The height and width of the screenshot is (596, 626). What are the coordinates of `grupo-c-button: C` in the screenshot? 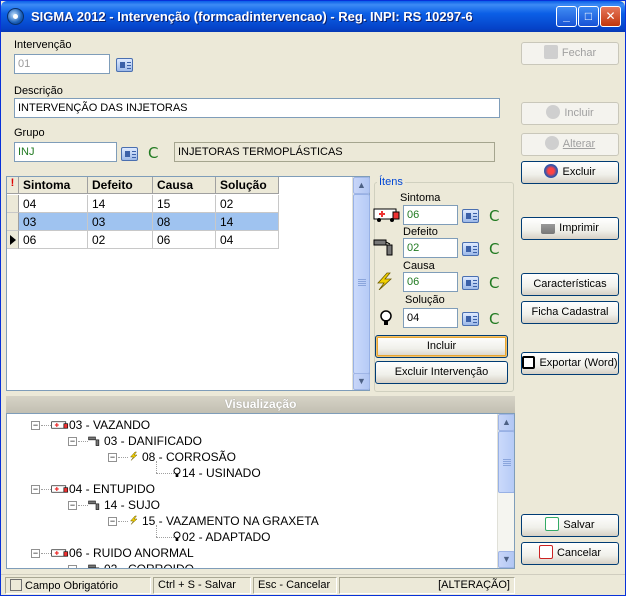 It's located at (153, 153).